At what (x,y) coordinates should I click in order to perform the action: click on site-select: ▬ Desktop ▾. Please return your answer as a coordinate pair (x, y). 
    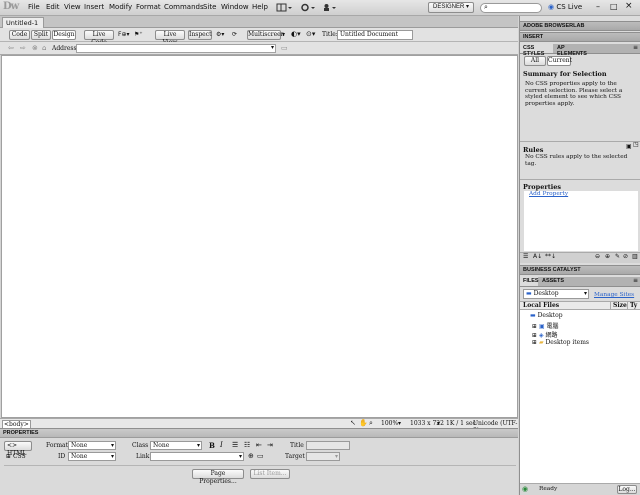
    Looking at the image, I should click on (556, 294).